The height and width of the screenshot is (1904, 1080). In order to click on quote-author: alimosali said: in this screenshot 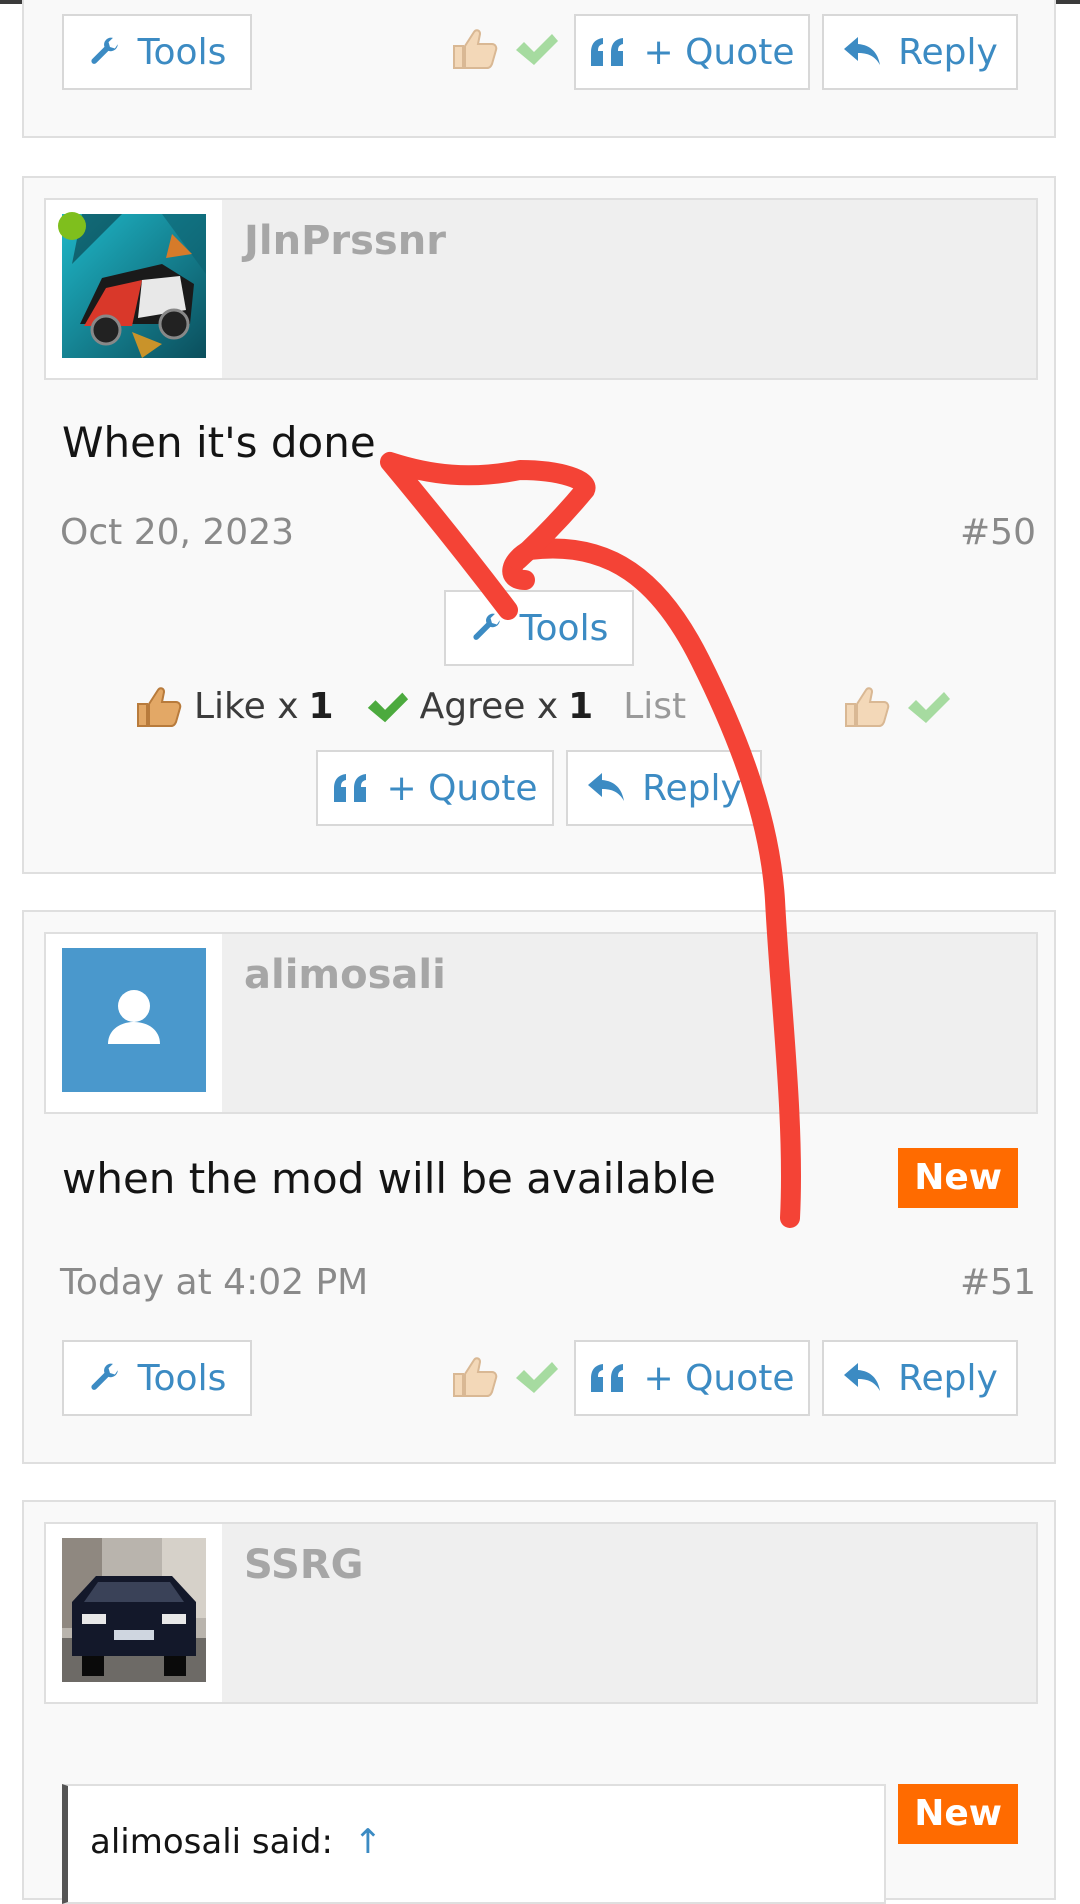, I will do `click(211, 1842)`.